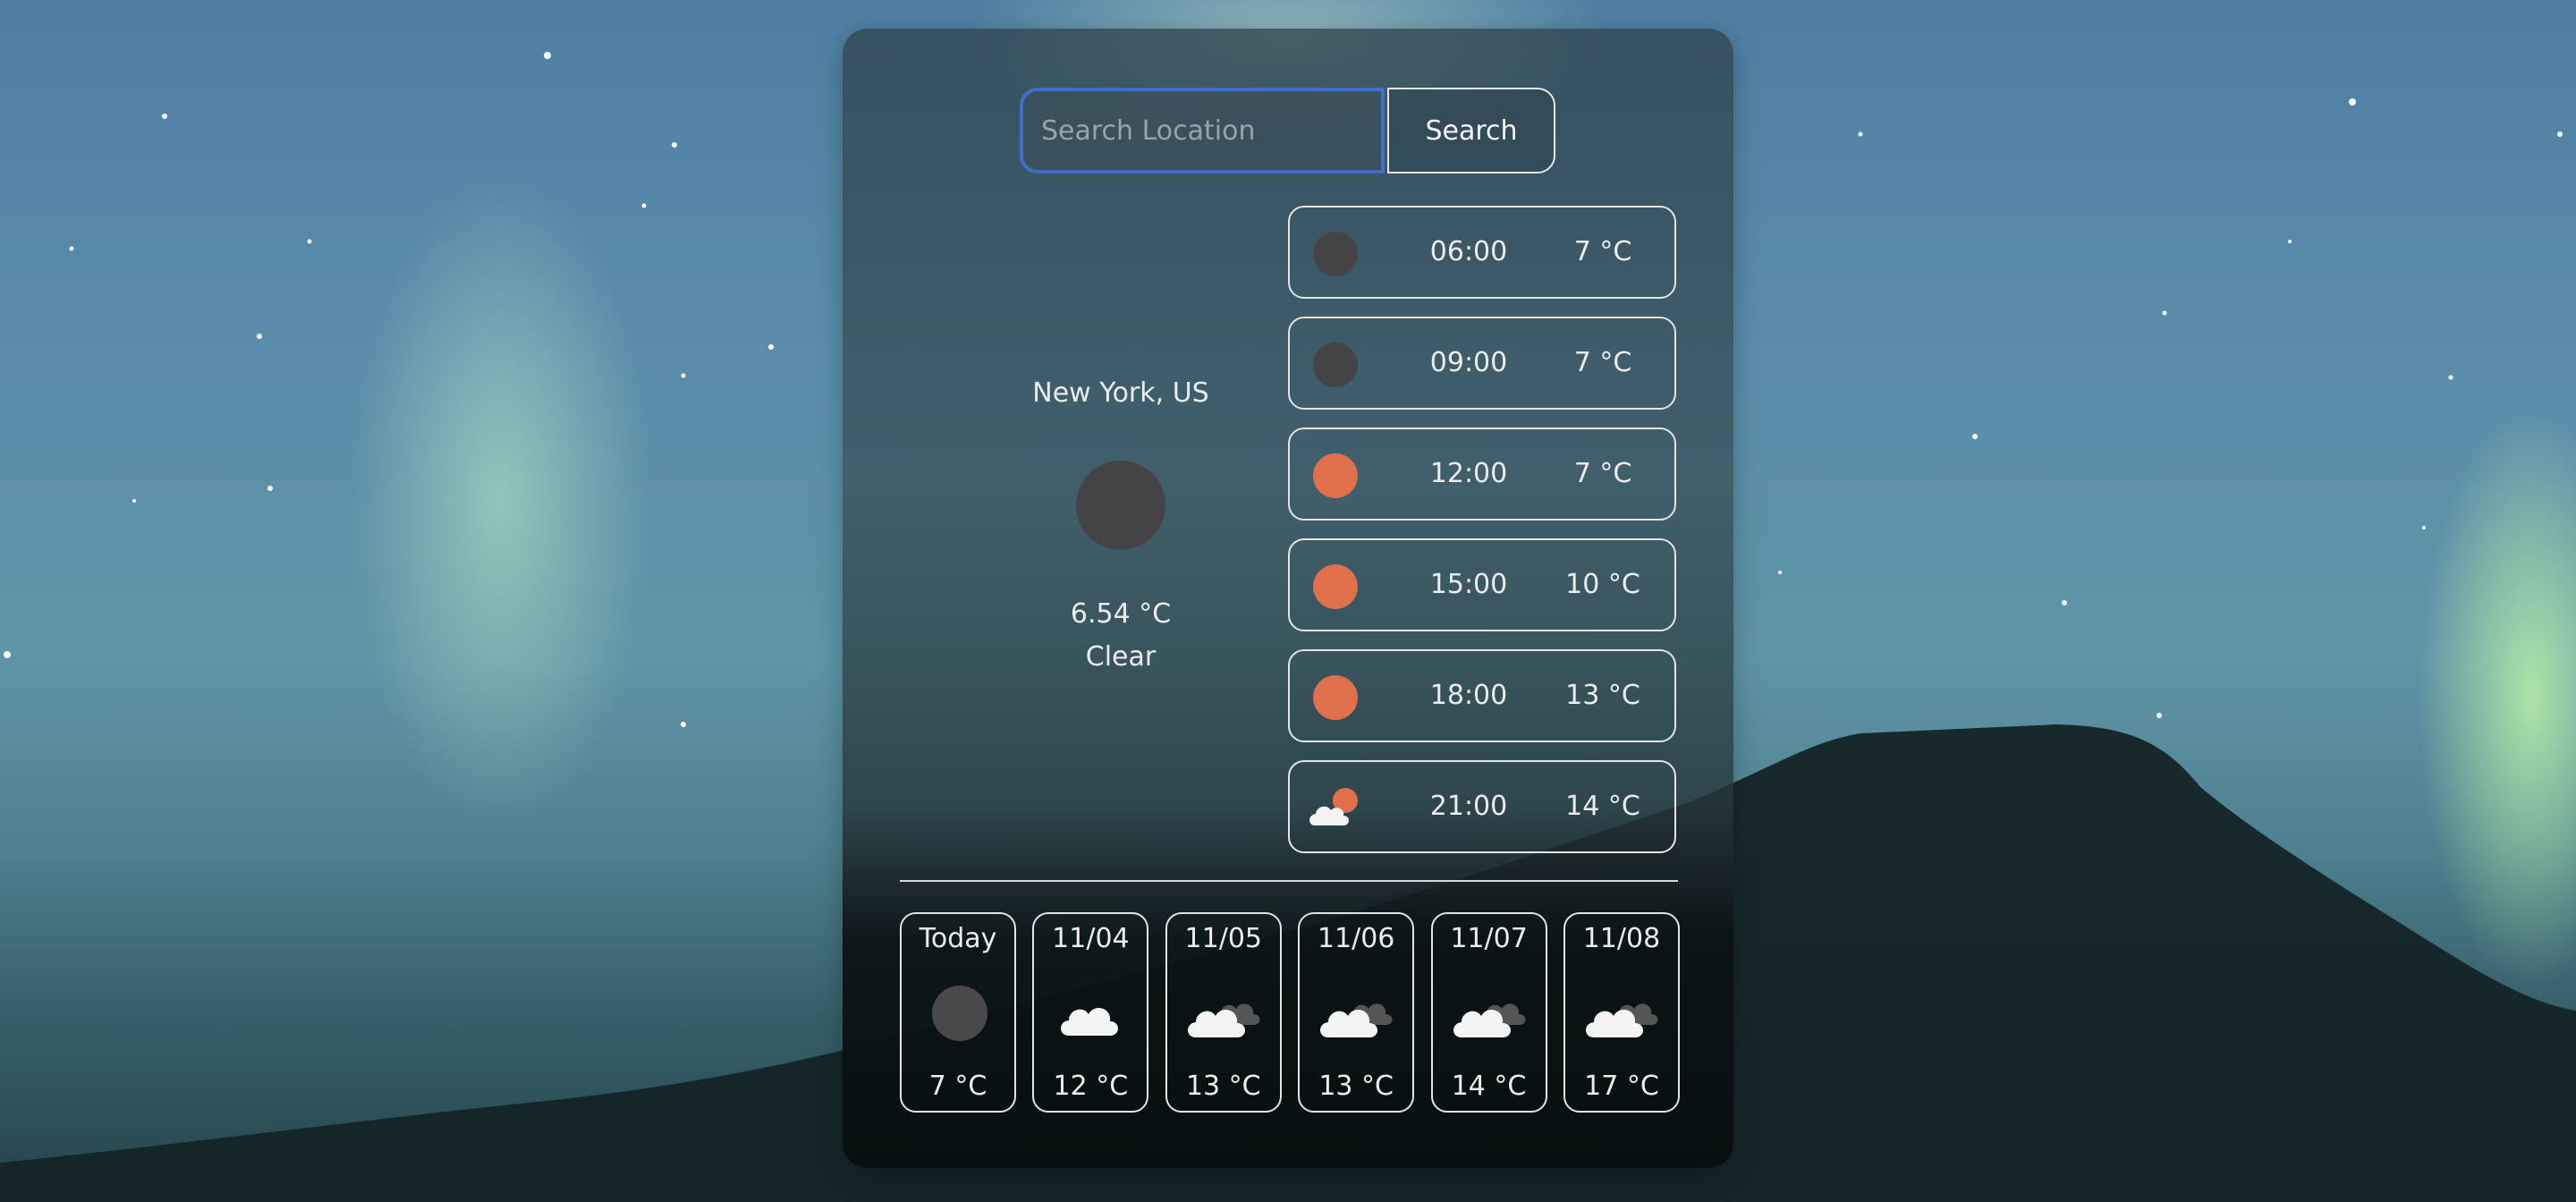  I want to click on daily-item: Today 7 °C, so click(958, 1012).